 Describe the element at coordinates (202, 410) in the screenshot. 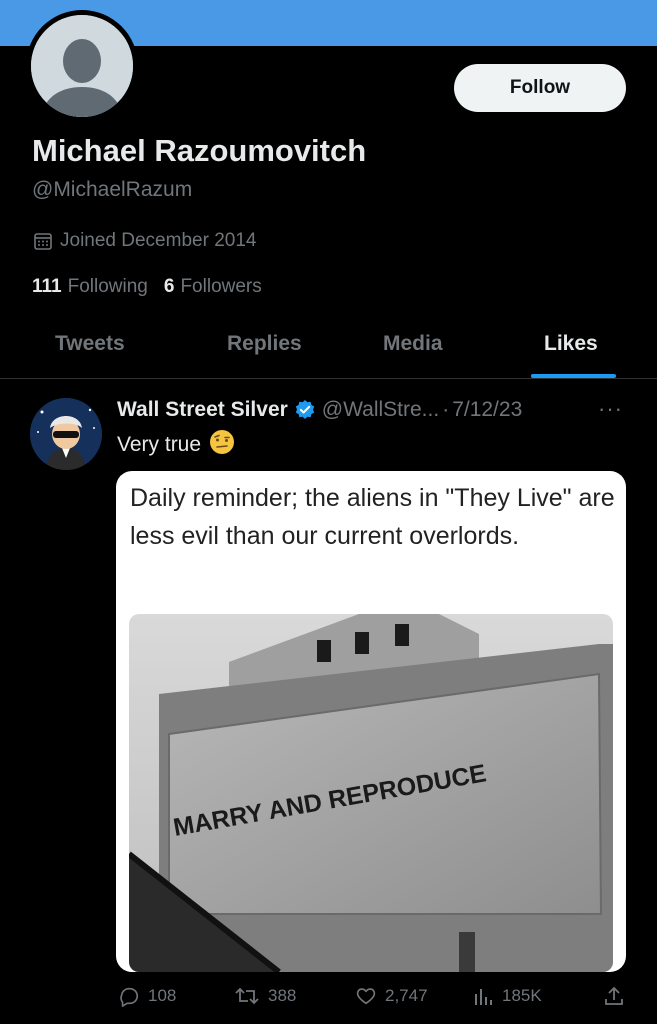

I see `tweet-author-name: Wall Street Silver` at that location.